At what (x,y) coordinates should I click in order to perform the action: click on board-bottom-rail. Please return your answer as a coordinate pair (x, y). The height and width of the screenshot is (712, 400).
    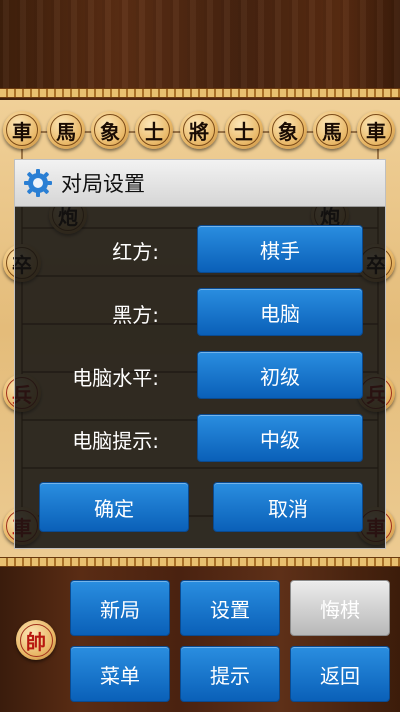
    Looking at the image, I should click on (200, 562).